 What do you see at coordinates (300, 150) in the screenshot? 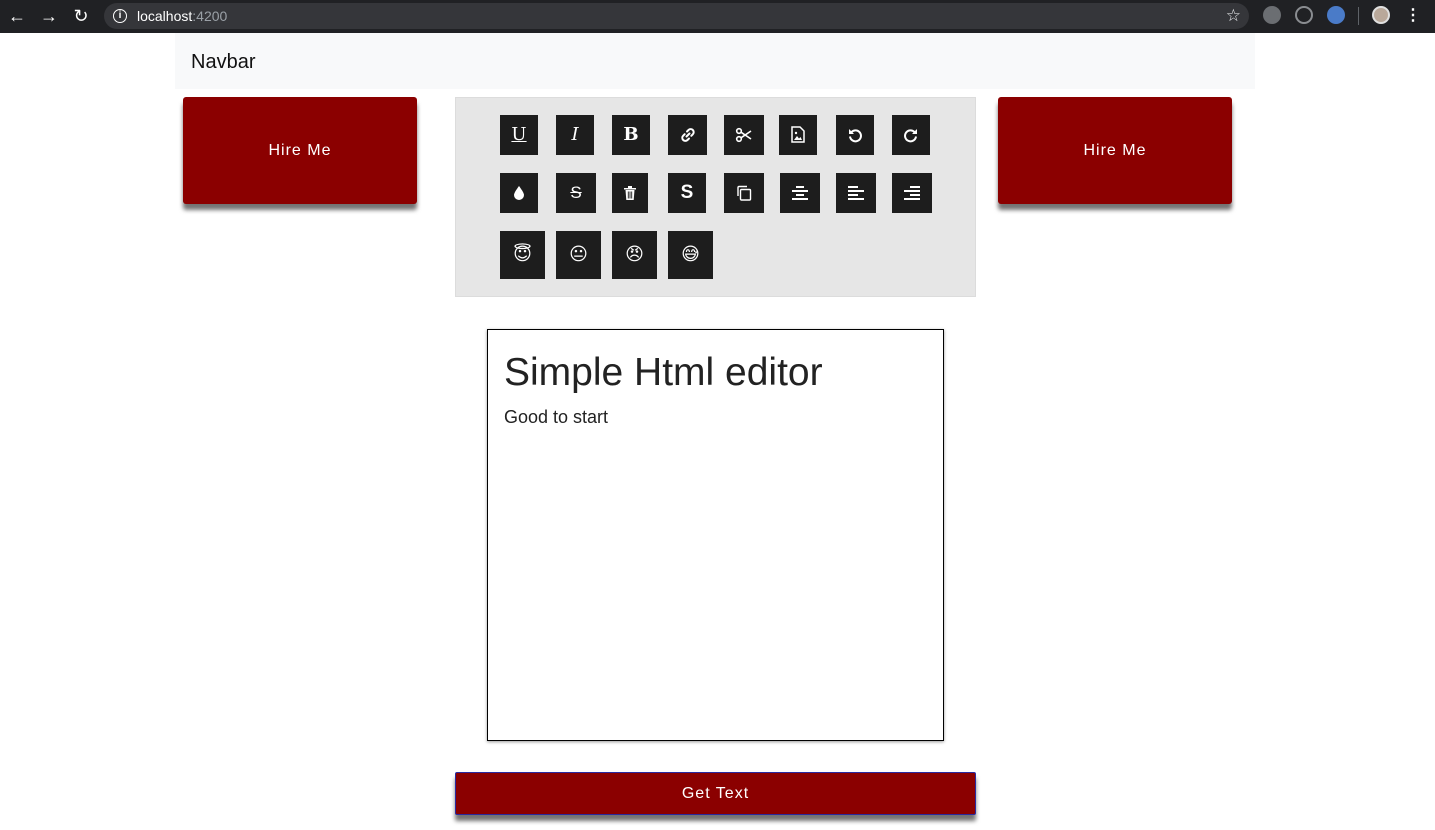
I see `hire-me-button-left: Hire Me` at bounding box center [300, 150].